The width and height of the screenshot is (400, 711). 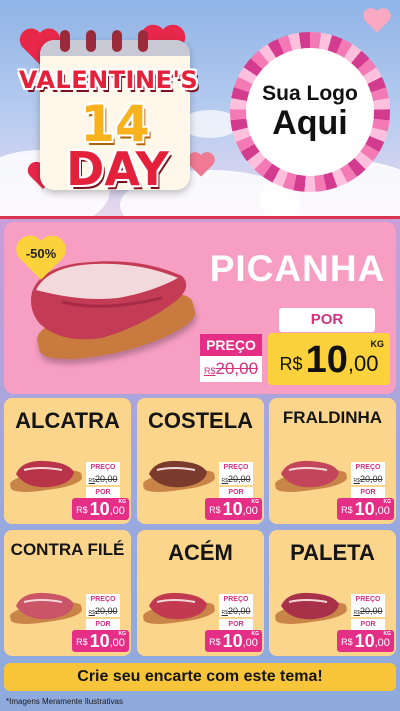 I want to click on logo-text-line1: Sua Logo, so click(x=310, y=94).